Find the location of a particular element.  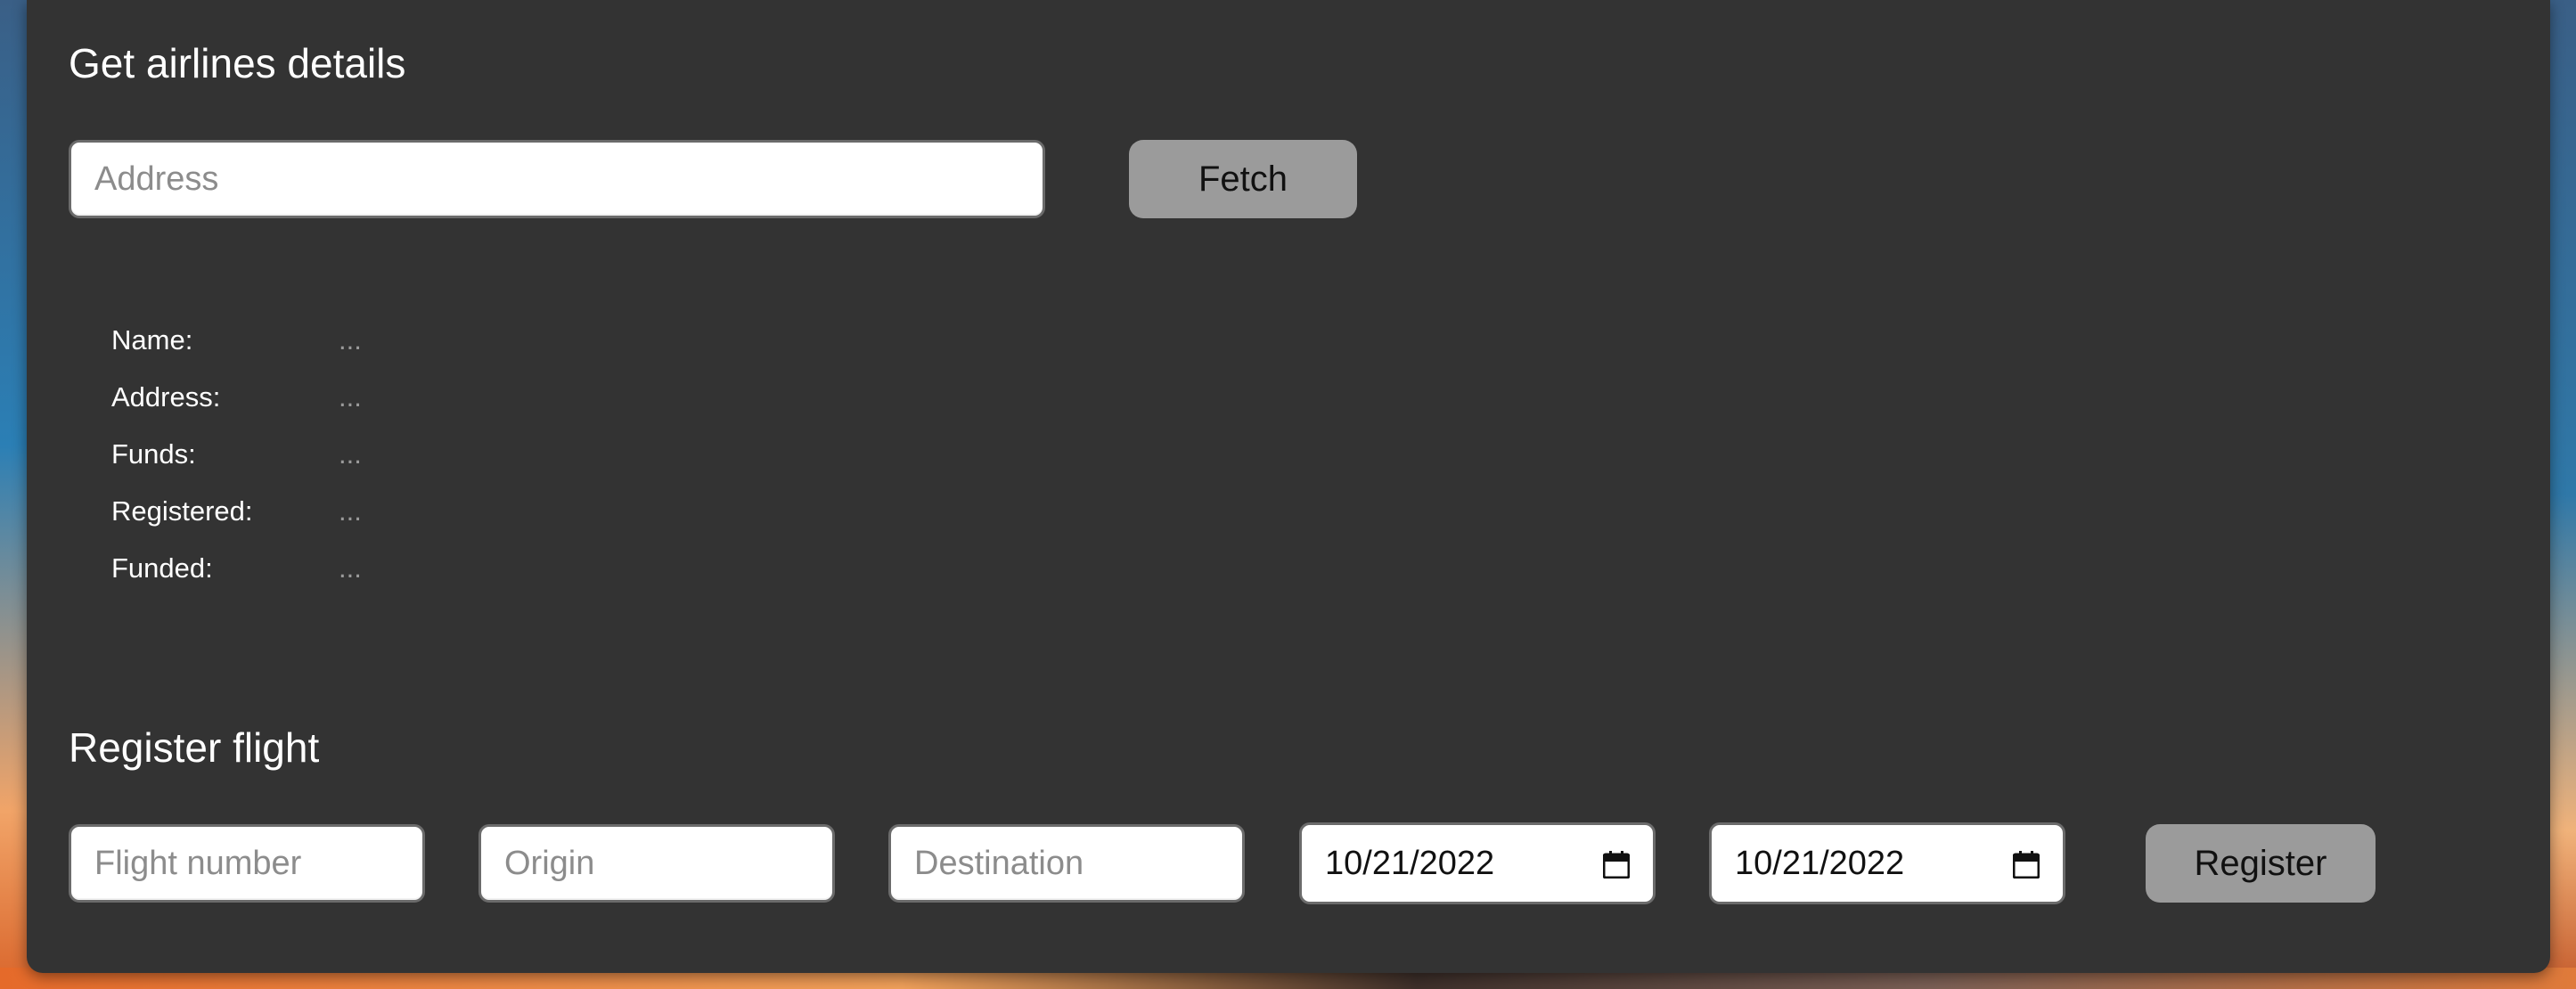

detail-label: Registered: is located at coordinates (182, 511).